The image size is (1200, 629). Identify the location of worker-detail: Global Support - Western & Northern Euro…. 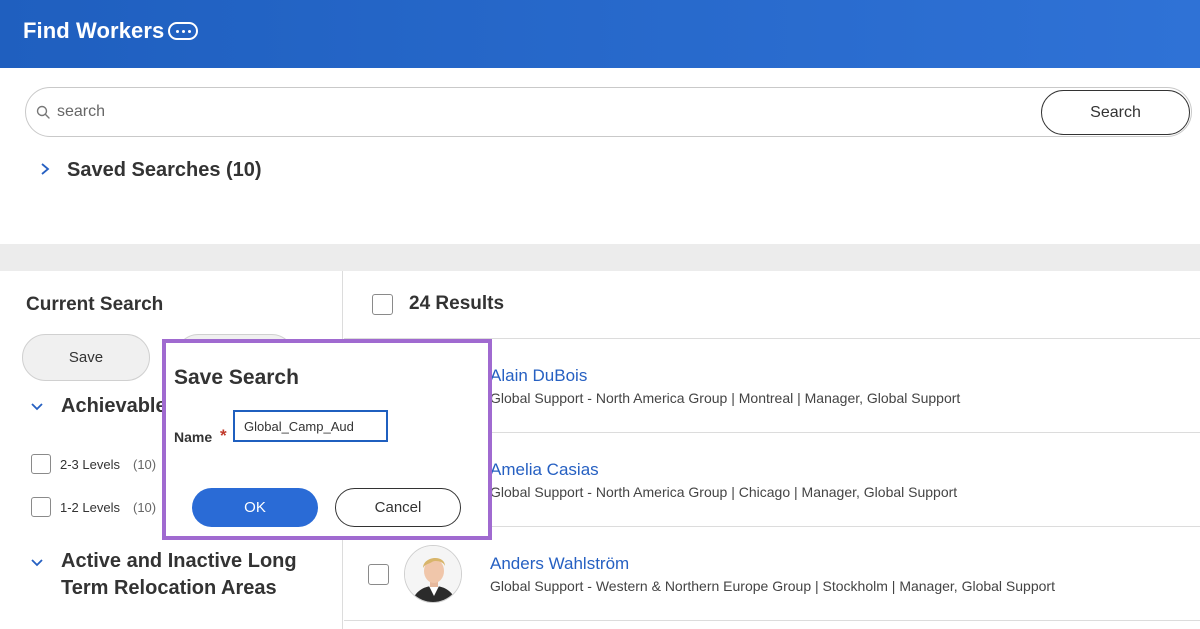
(772, 586).